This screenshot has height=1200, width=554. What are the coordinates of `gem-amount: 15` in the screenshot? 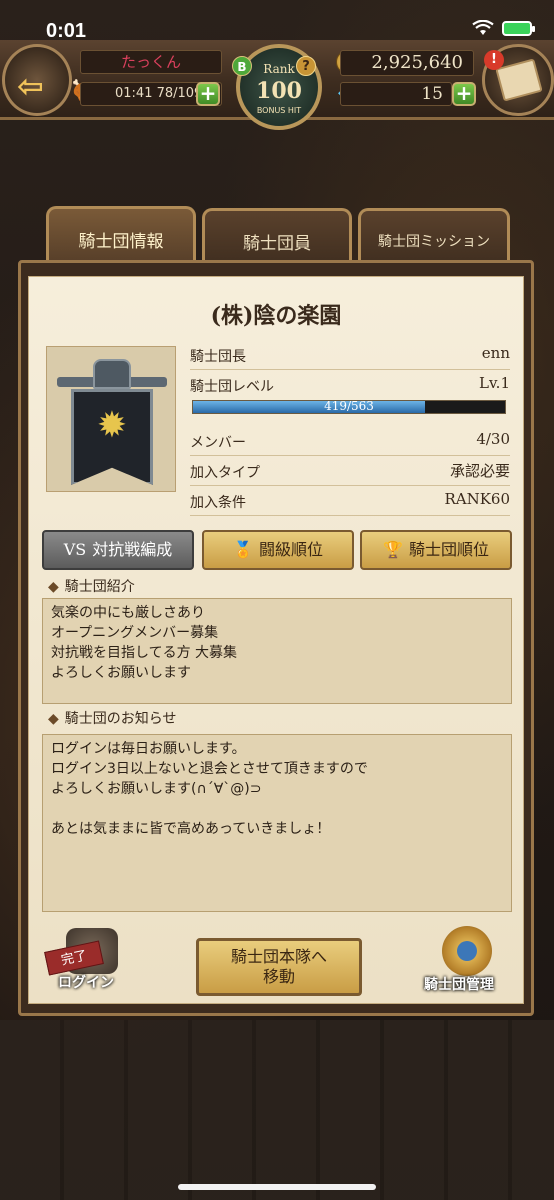 It's located at (396, 94).